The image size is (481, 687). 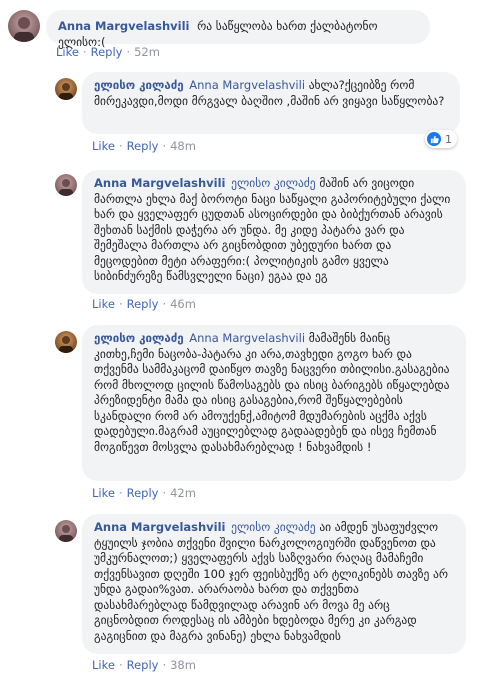 I want to click on timestamp: 48m, so click(x=183, y=146).